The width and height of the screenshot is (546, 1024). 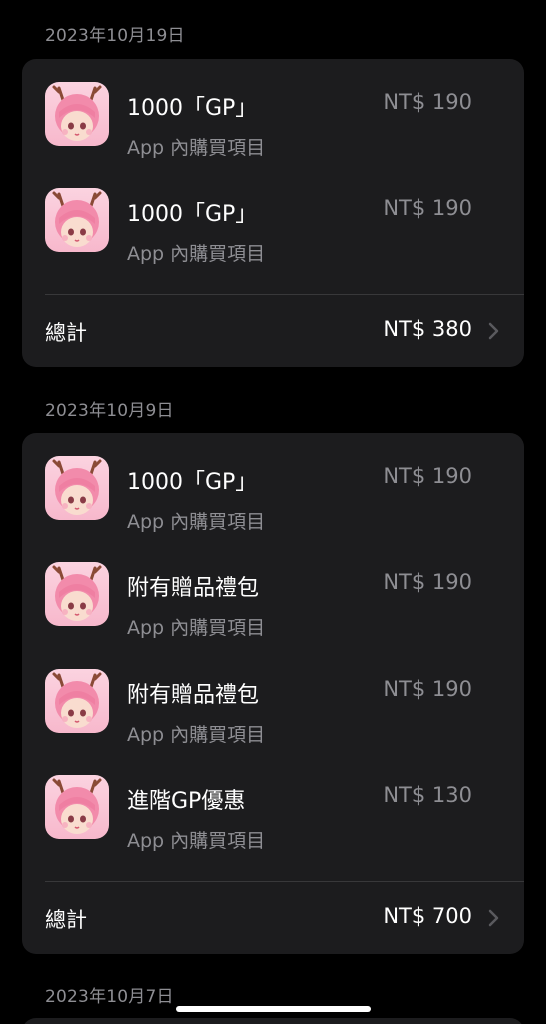 What do you see at coordinates (427, 916) in the screenshot?
I see `total-amount: NT$ 700` at bounding box center [427, 916].